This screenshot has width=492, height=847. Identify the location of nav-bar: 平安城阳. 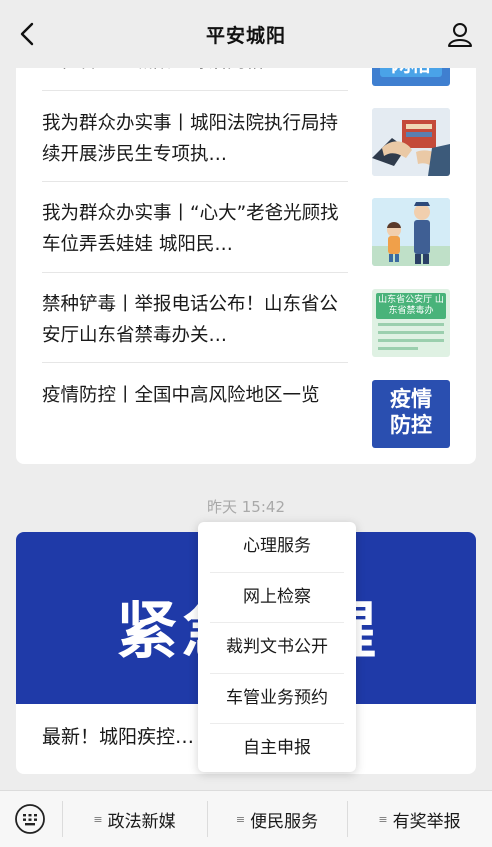
(246, 34).